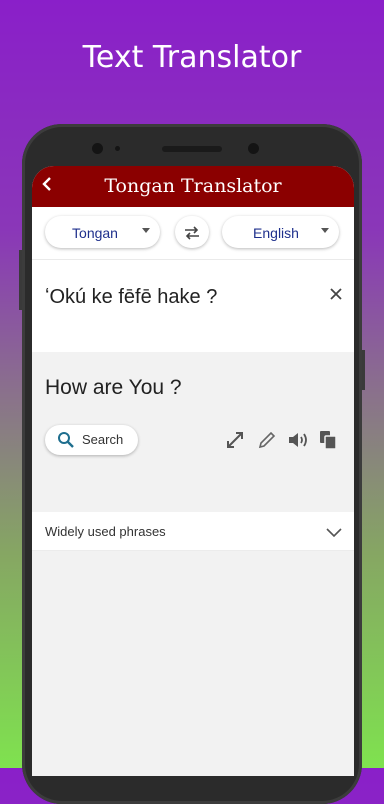 The height and width of the screenshot is (804, 384). I want to click on search-label: Search, so click(103, 439).